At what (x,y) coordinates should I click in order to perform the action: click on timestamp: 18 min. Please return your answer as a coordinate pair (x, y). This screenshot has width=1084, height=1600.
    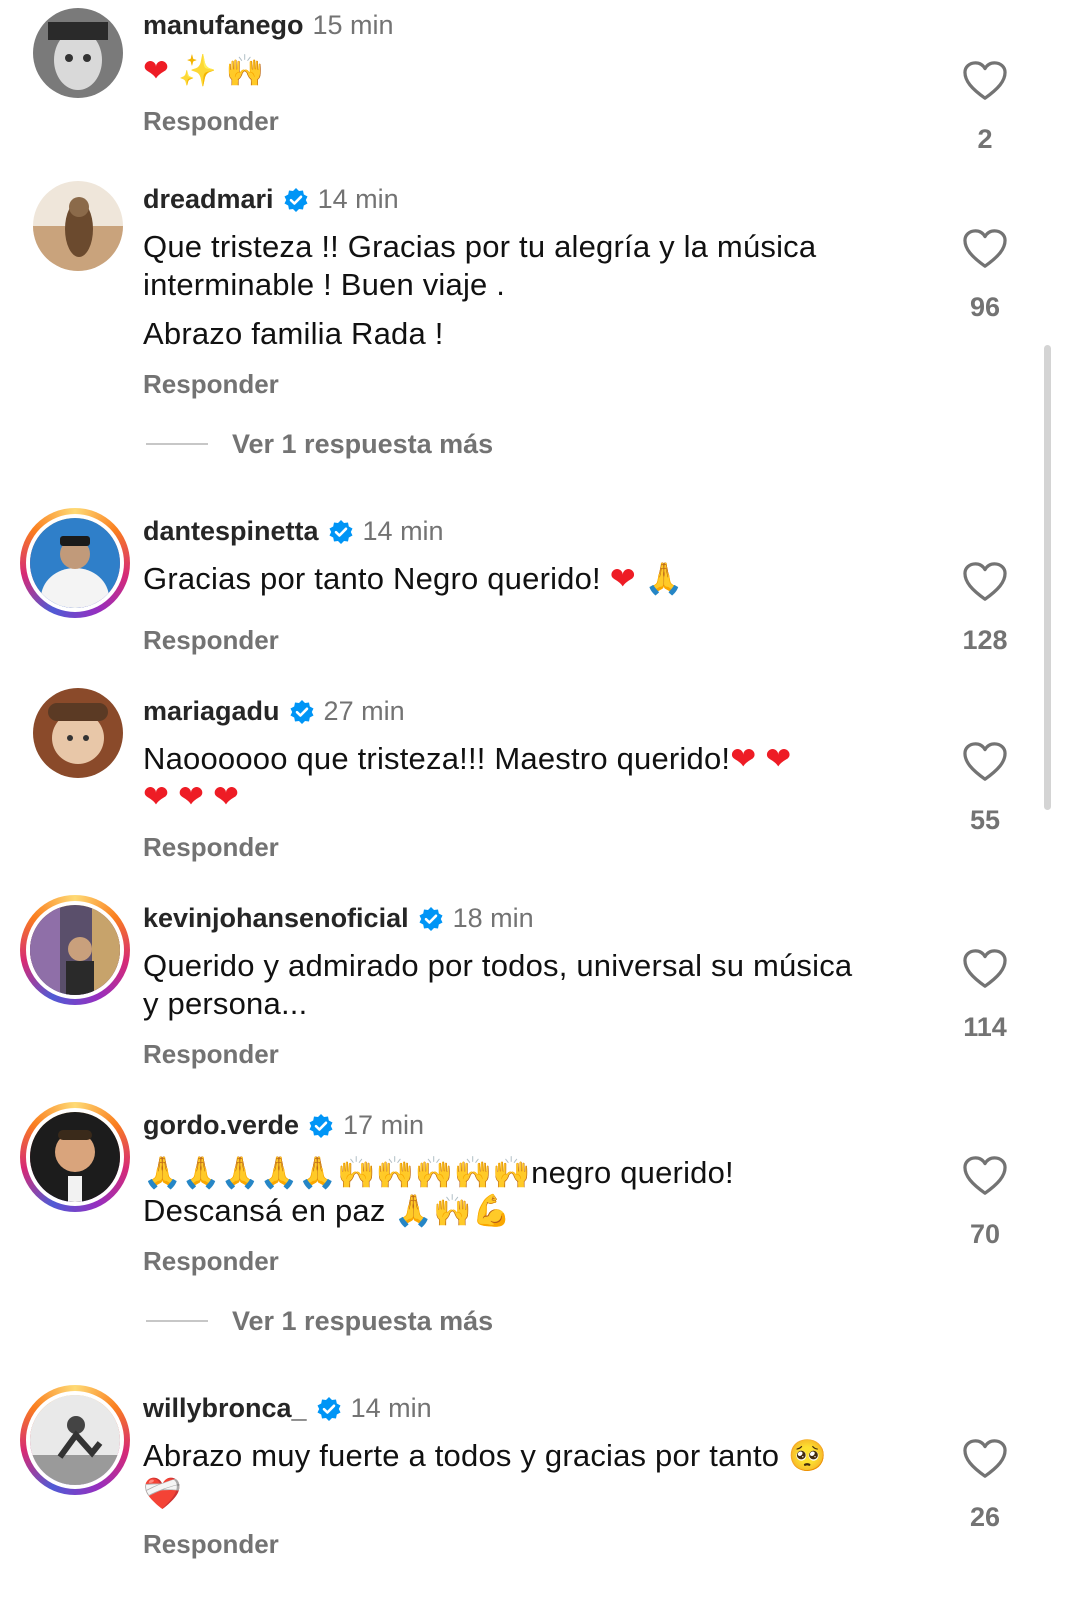
    Looking at the image, I should click on (493, 918).